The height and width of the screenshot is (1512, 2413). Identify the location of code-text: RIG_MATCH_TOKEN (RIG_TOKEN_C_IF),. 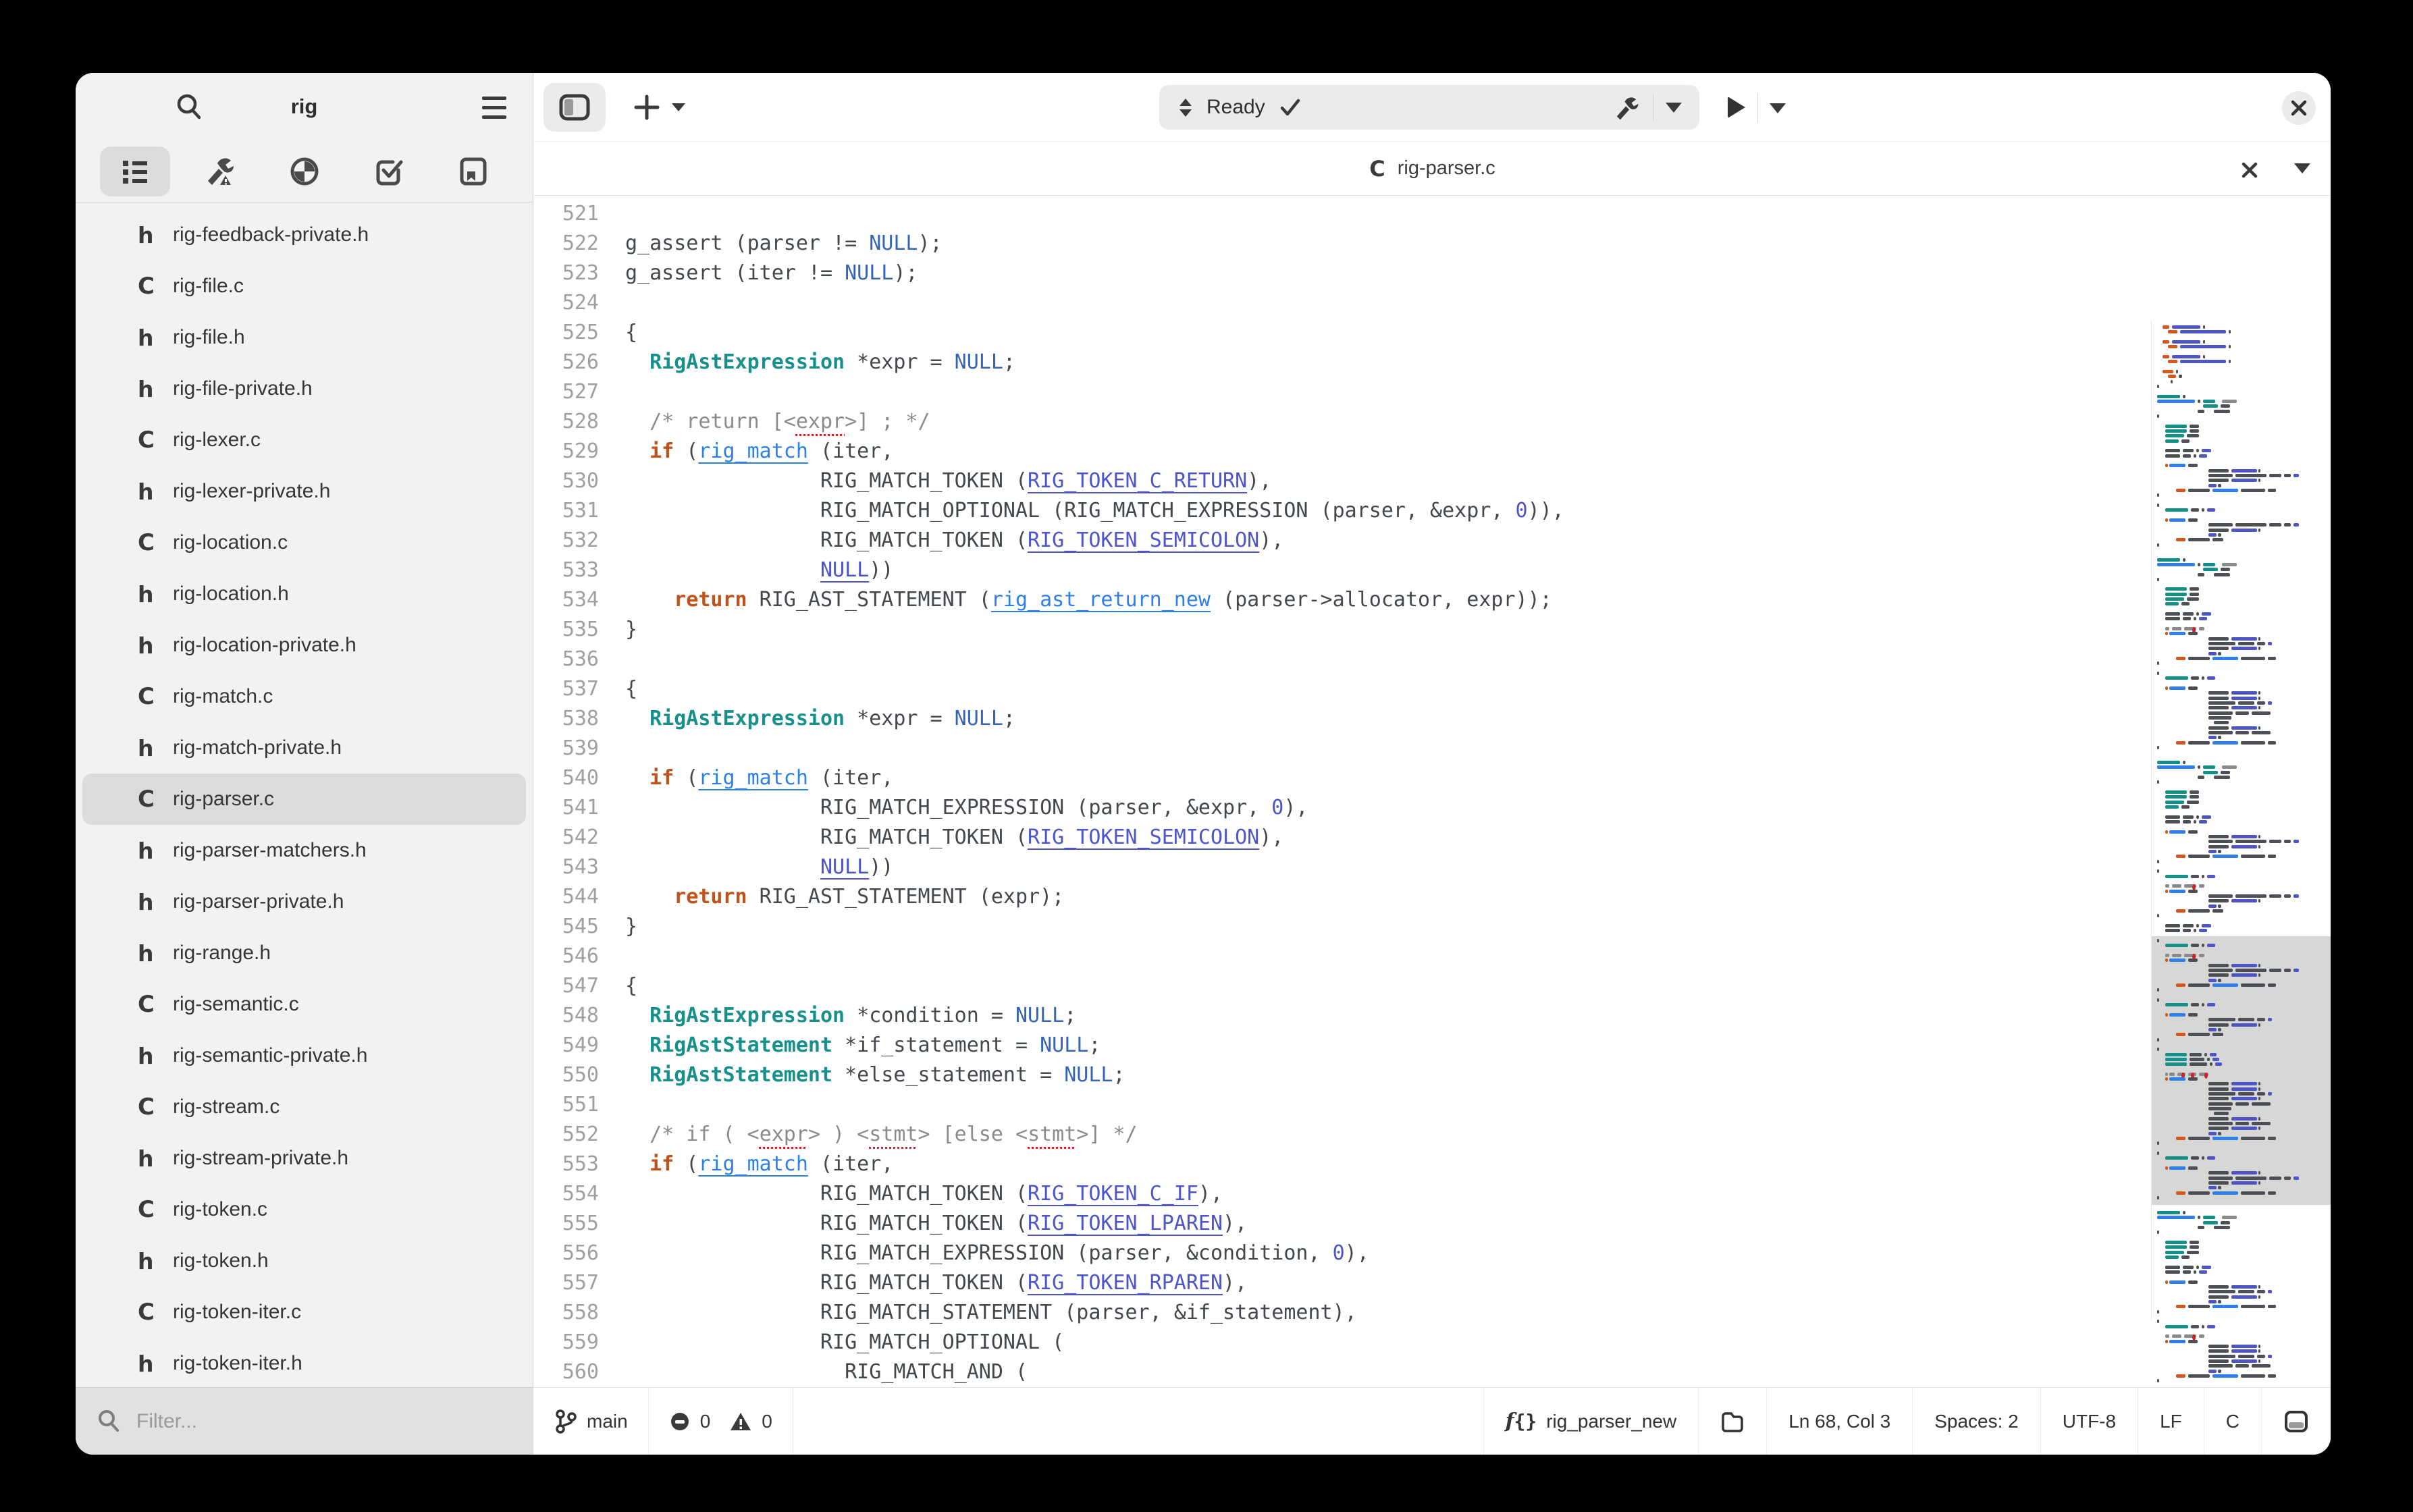
(924, 1194).